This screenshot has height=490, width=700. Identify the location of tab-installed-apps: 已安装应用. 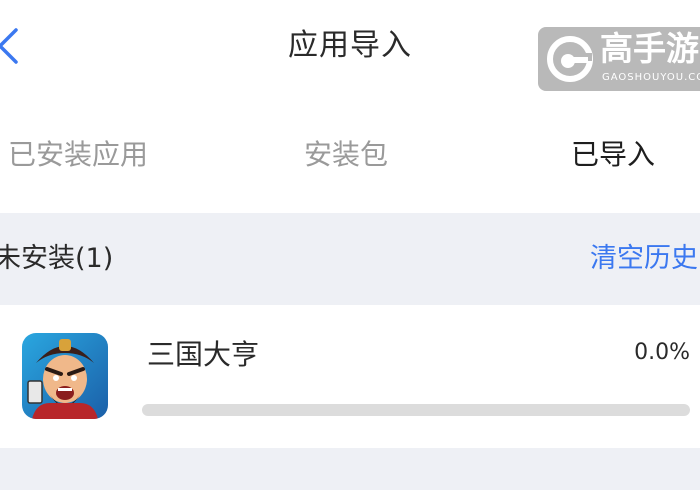
(78, 155).